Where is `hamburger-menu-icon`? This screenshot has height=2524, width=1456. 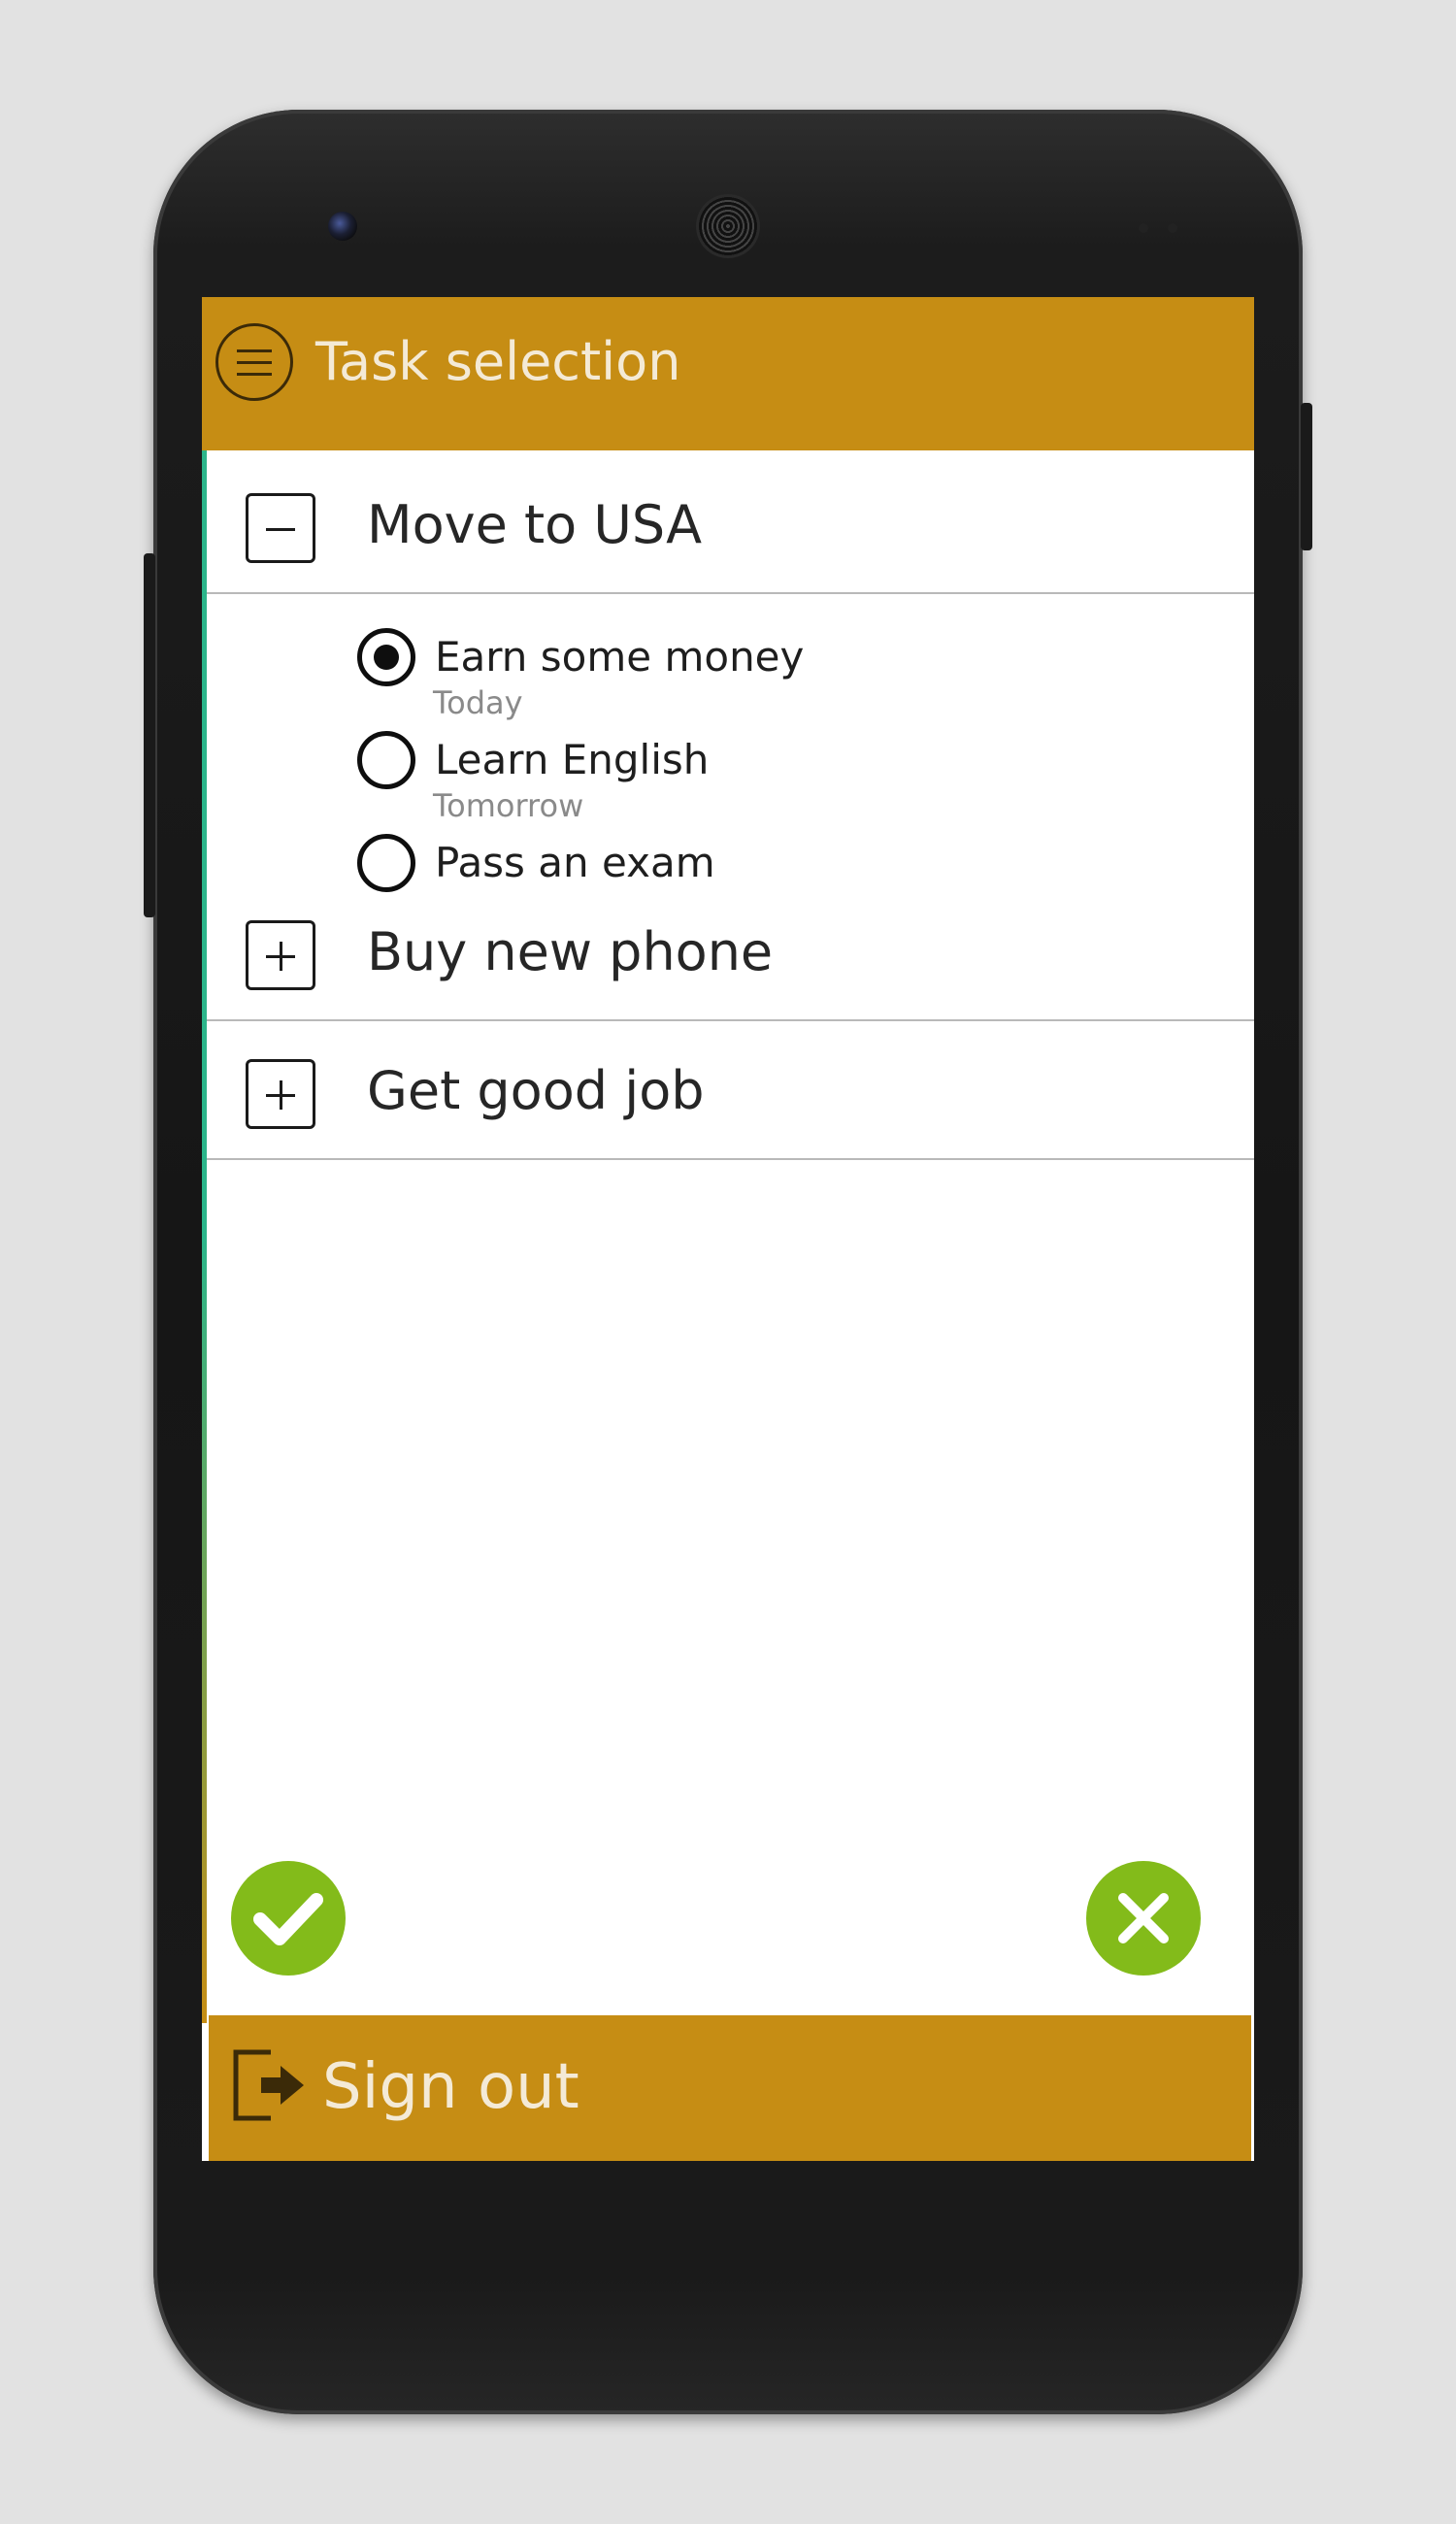 hamburger-menu-icon is located at coordinates (254, 362).